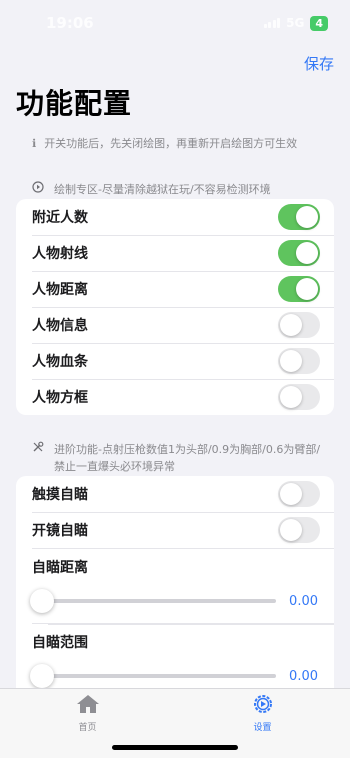  What do you see at coordinates (175, 361) in the screenshot?
I see `toggle-row-player-health: 人物血条` at bounding box center [175, 361].